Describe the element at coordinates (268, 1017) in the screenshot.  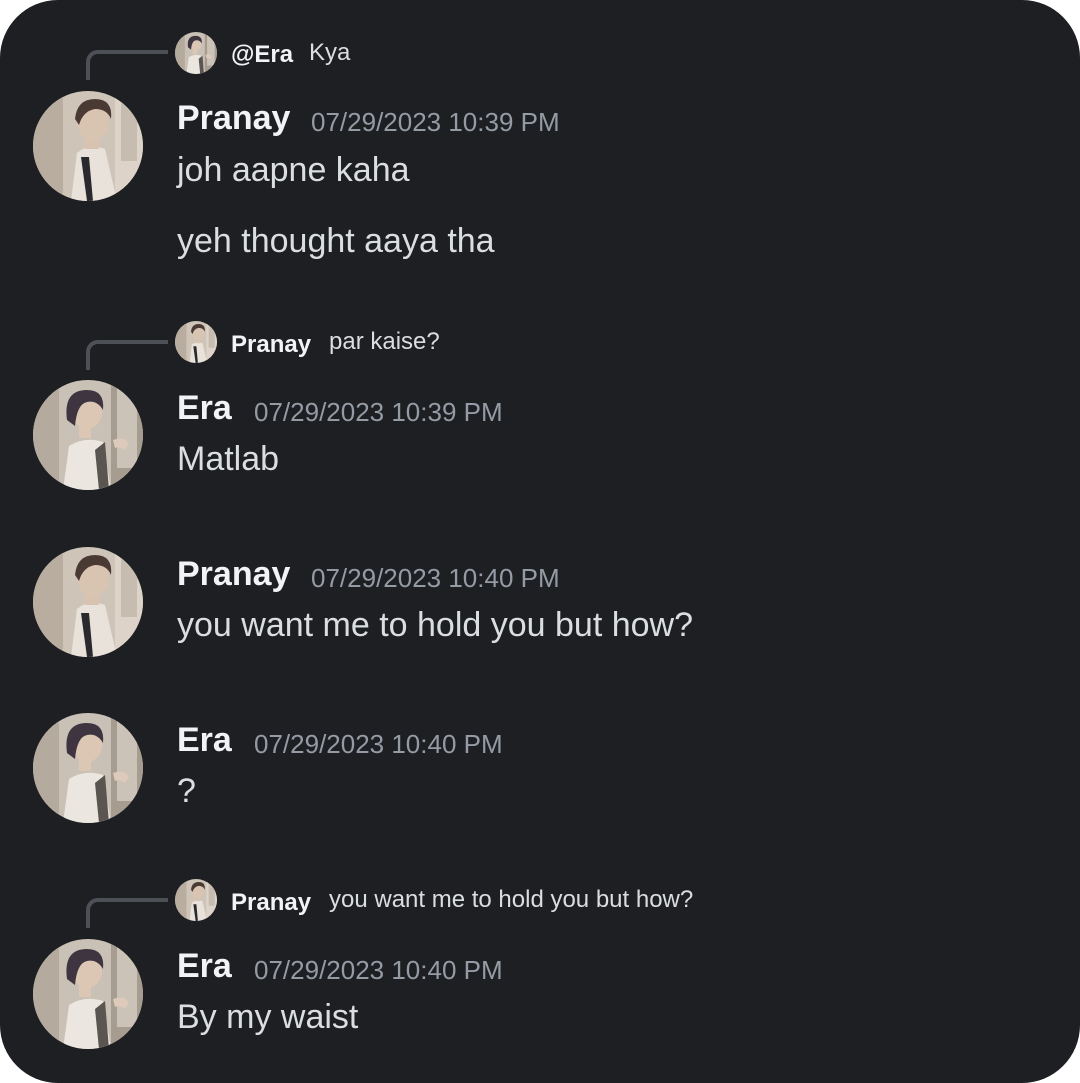
I see `message-text: By my waist` at that location.